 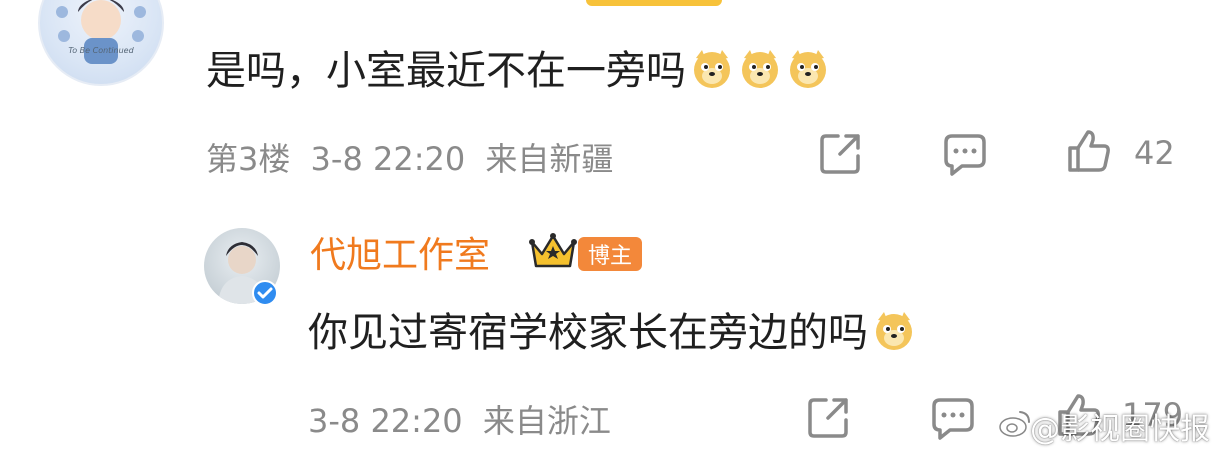 What do you see at coordinates (1154, 153) in the screenshot?
I see `like-count: 42` at bounding box center [1154, 153].